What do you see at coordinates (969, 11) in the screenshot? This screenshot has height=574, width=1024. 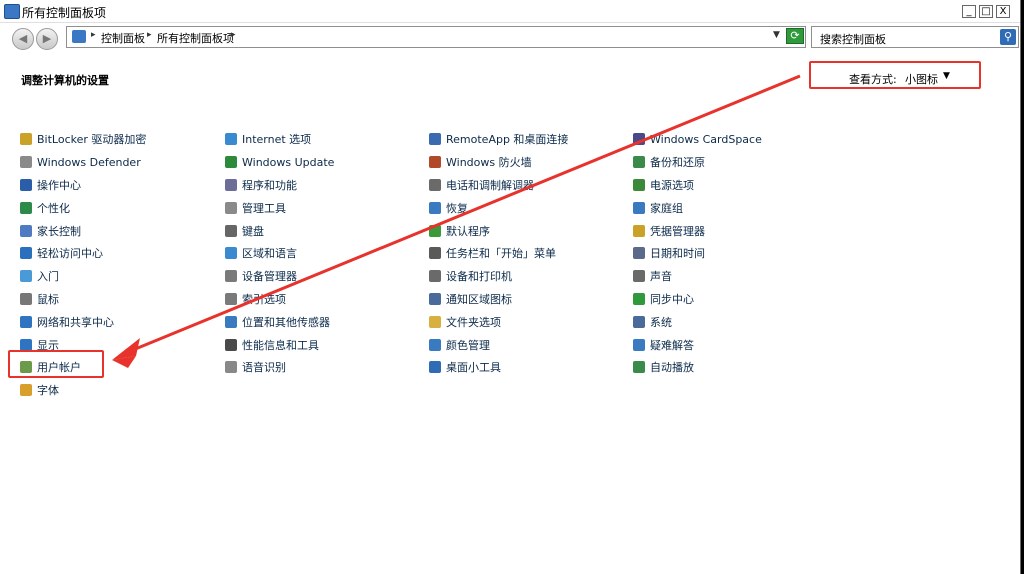 I see `minimize-button: _` at bounding box center [969, 11].